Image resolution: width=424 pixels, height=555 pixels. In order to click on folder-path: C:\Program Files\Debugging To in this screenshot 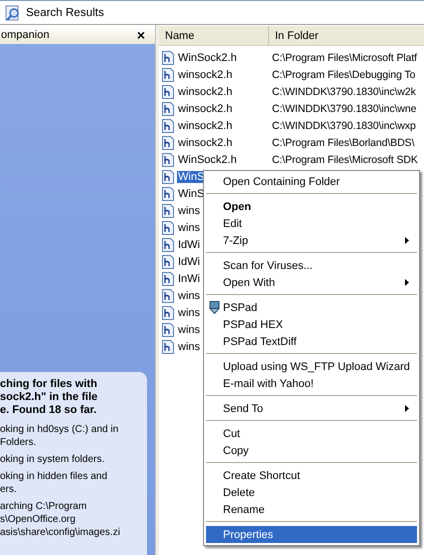, I will do `click(344, 74)`.